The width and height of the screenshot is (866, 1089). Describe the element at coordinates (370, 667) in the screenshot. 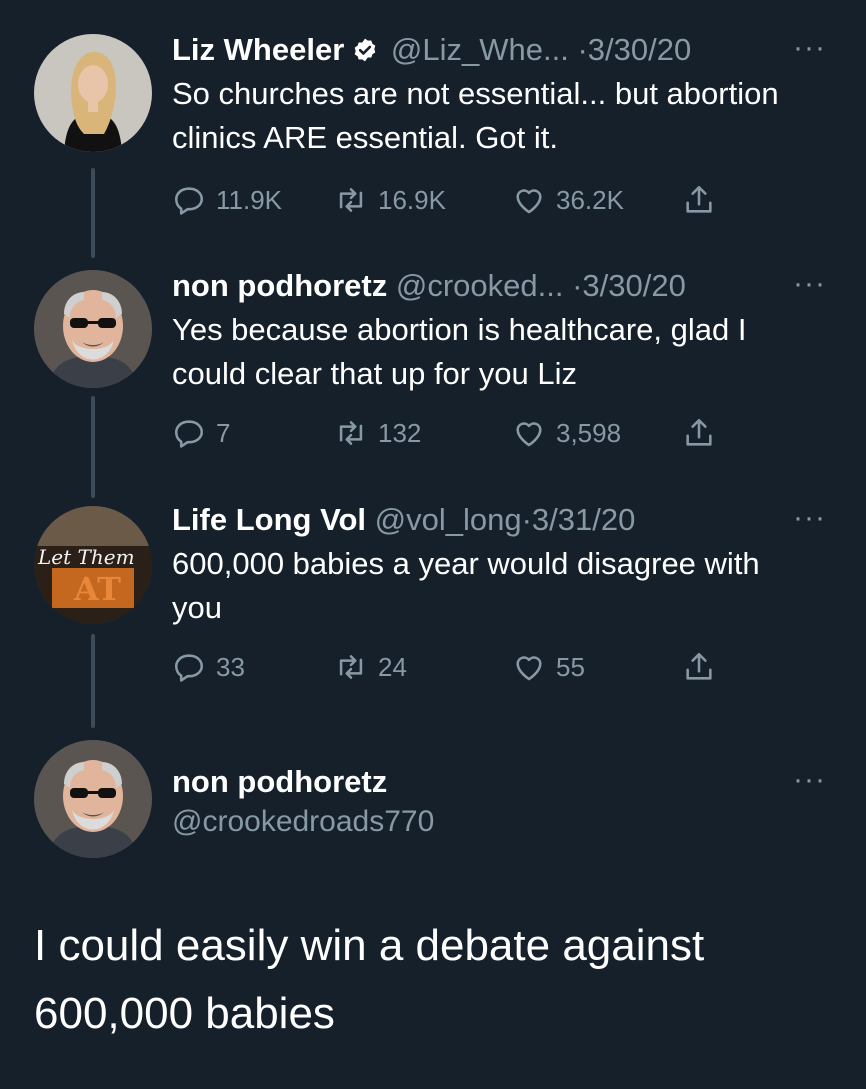

I see `retweet-button: 24` at that location.